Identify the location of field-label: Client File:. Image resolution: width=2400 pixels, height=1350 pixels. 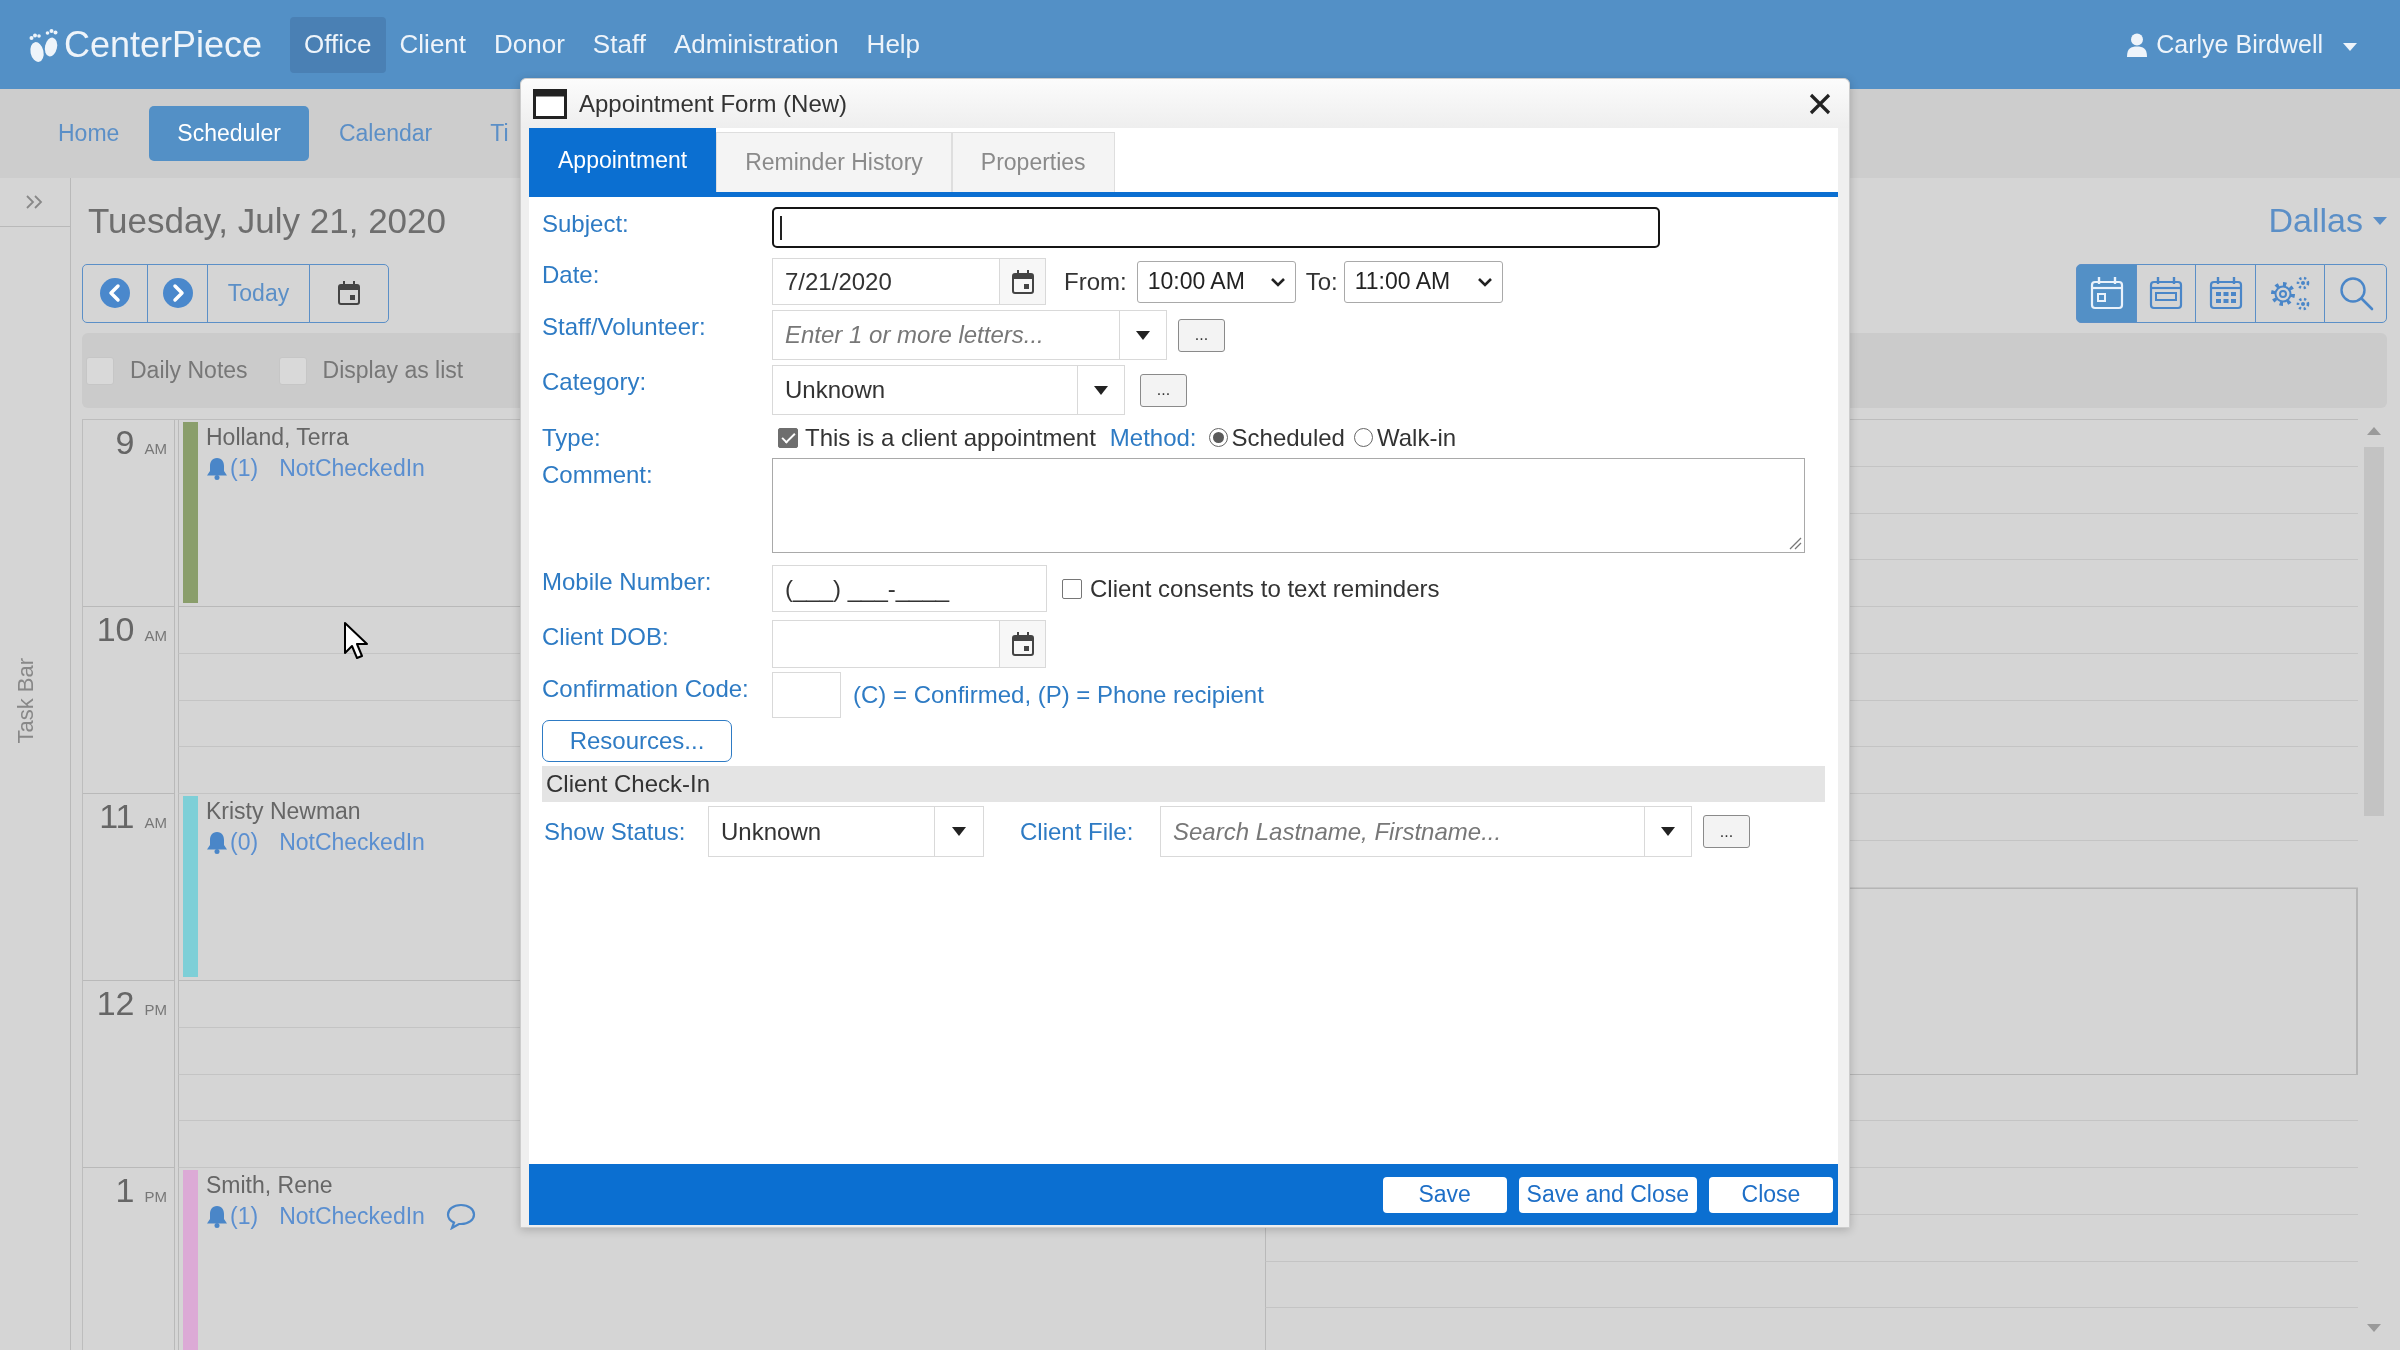
(1077, 831).